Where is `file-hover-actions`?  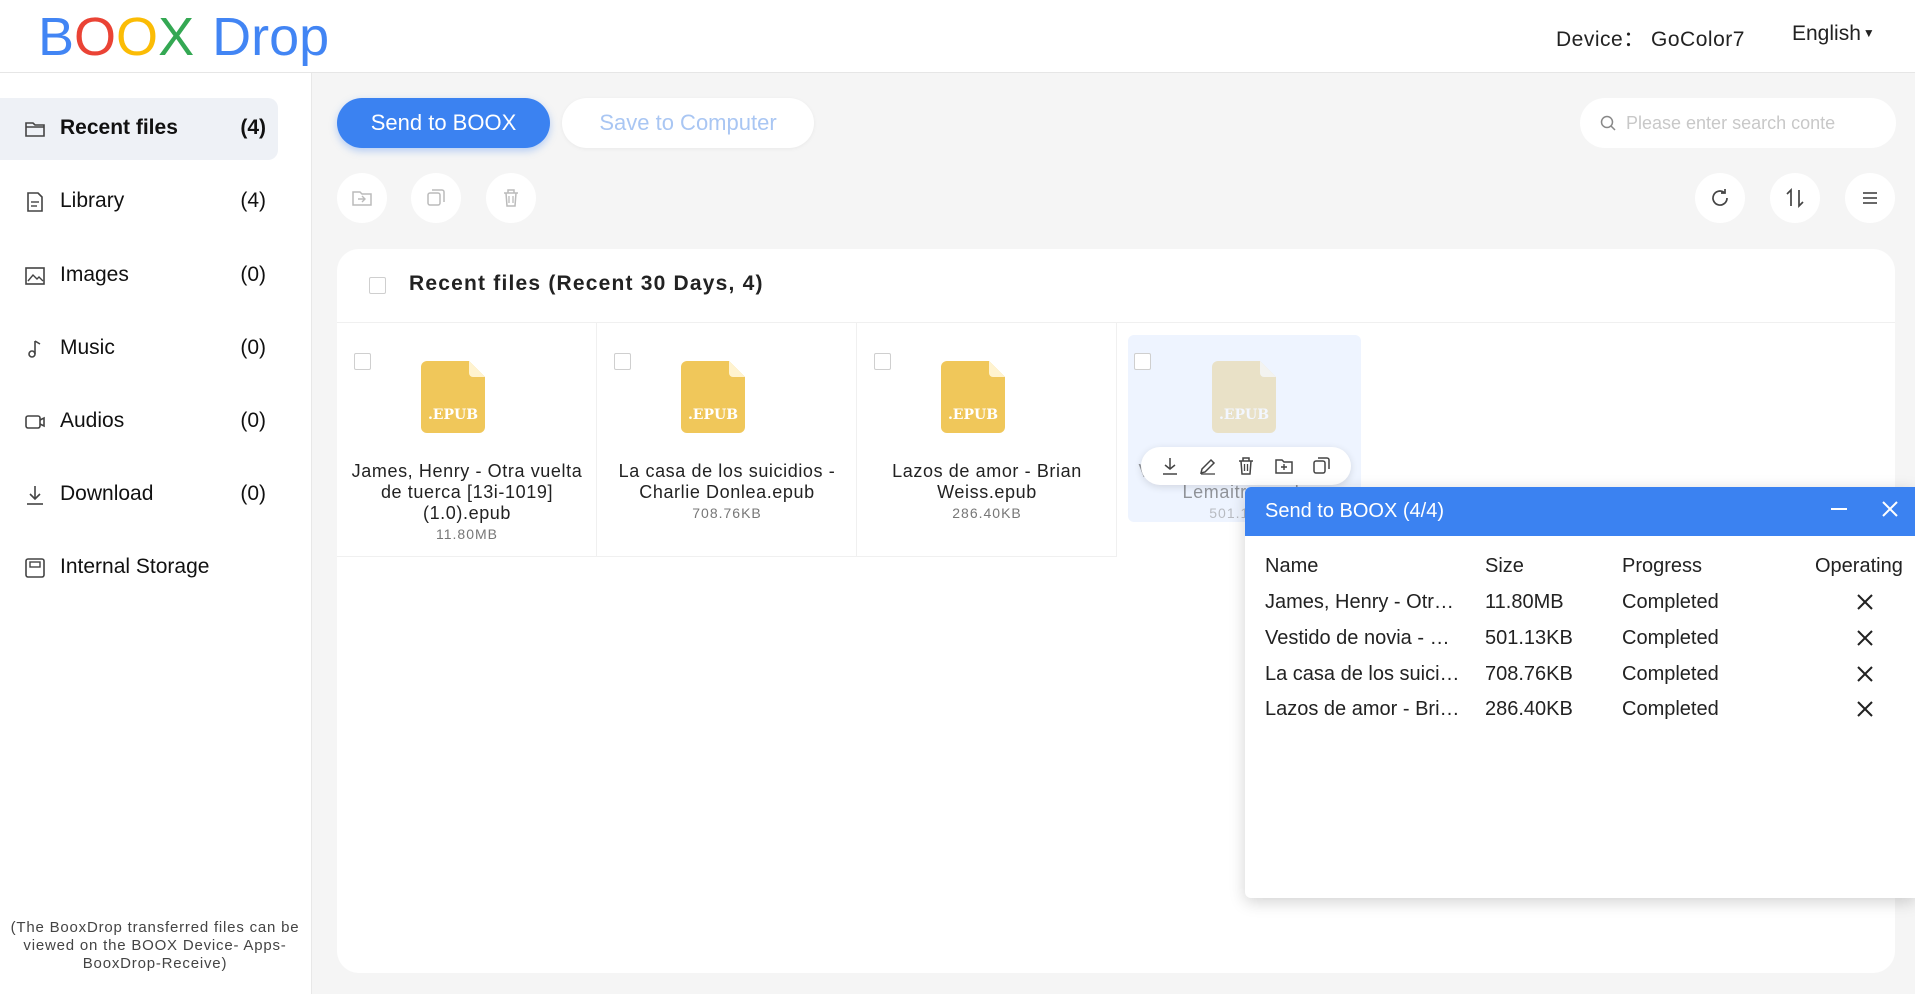 file-hover-actions is located at coordinates (1246, 466).